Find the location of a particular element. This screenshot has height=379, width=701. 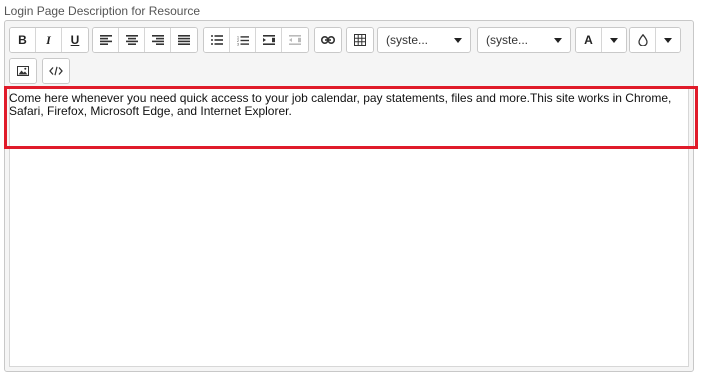

align-justify-icon is located at coordinates (184, 40).